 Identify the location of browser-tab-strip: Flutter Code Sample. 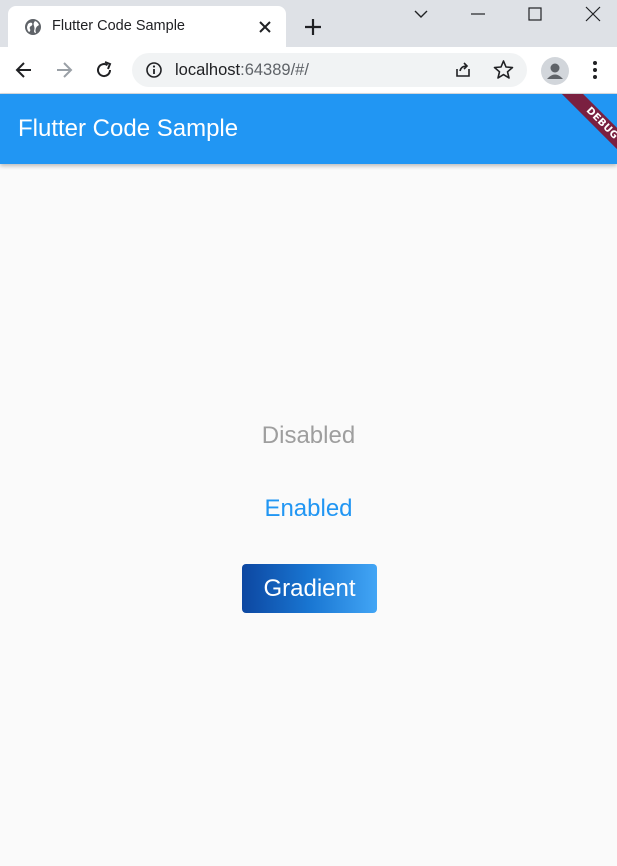
(308, 23).